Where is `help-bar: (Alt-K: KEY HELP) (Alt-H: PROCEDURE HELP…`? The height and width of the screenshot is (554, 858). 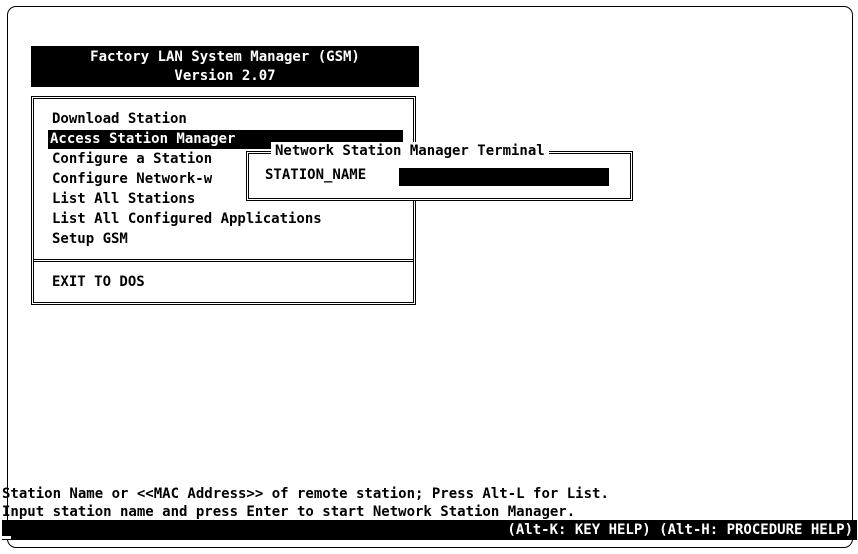
help-bar: (Alt-K: KEY HELP) (Alt-H: PROCEDURE HELP… is located at coordinates (429, 530).